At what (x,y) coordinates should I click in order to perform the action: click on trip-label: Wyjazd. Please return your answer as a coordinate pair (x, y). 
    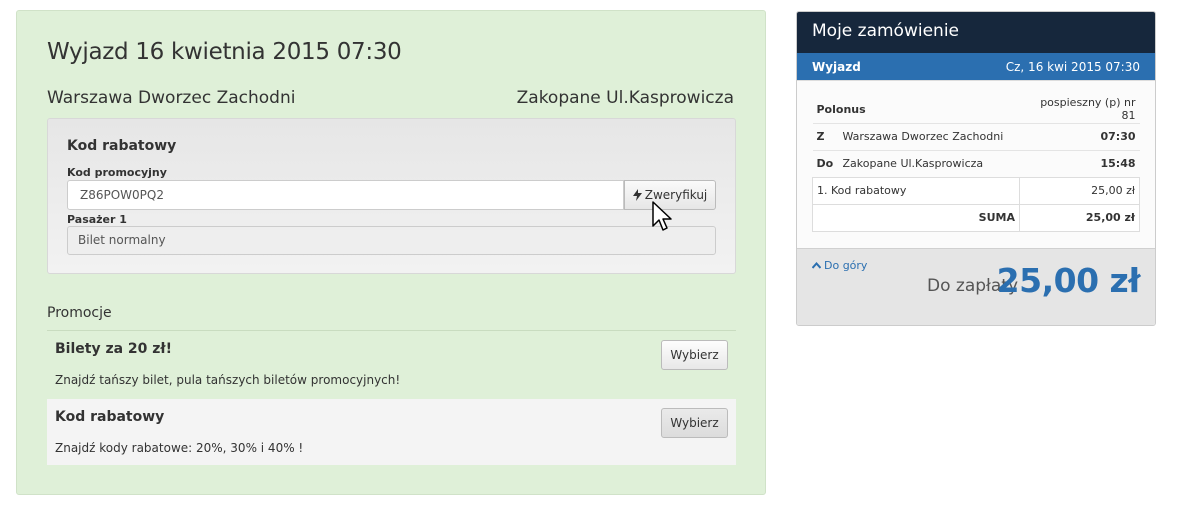
    Looking at the image, I should click on (836, 66).